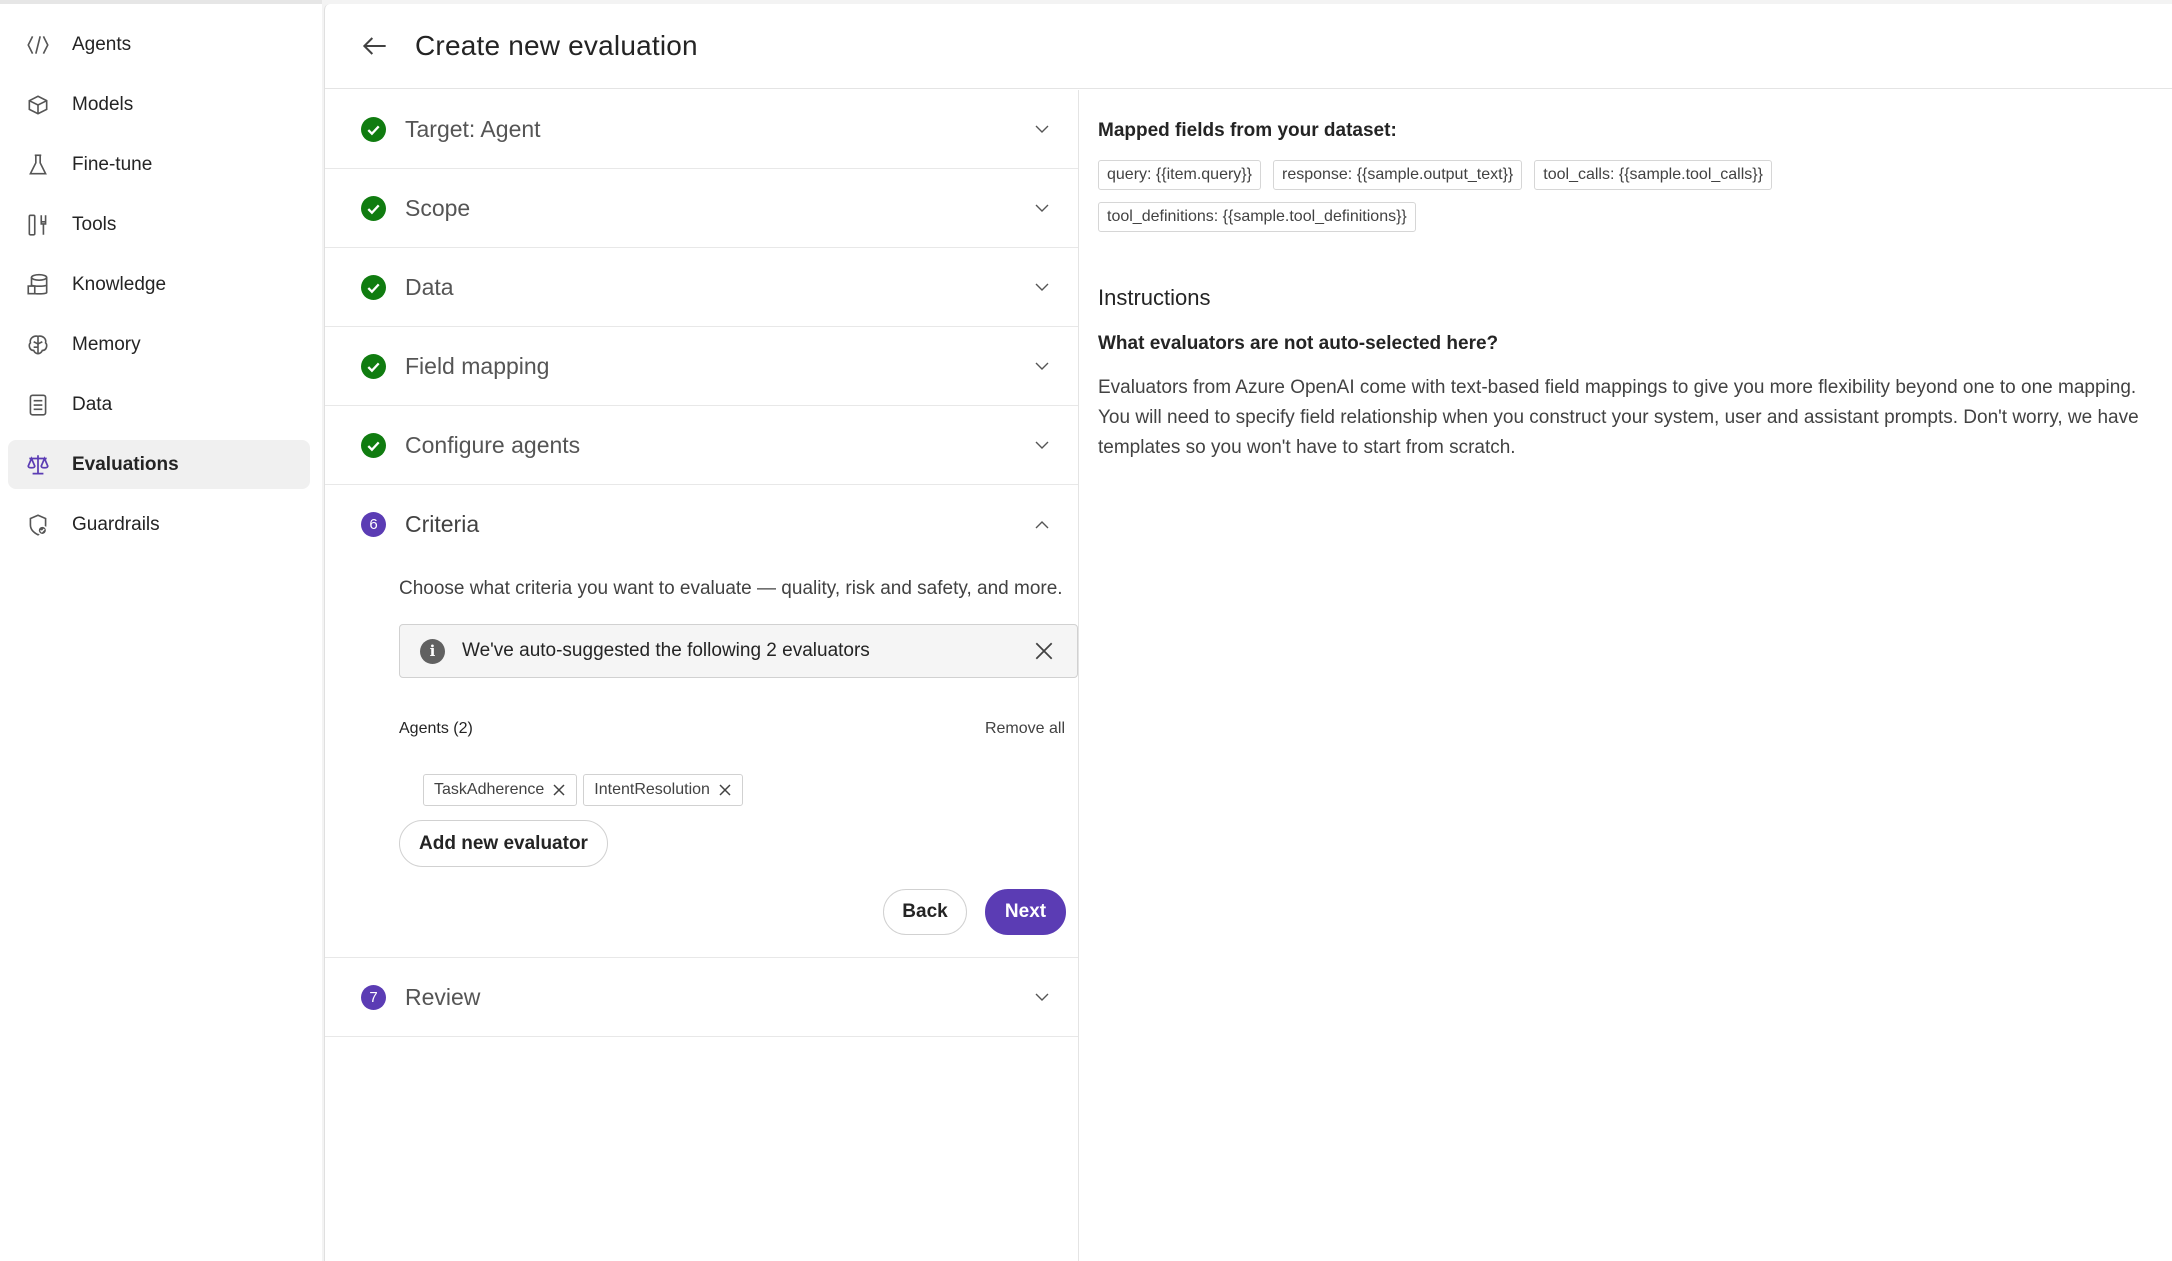 This screenshot has width=2172, height=1261. Describe the element at coordinates (38, 345) in the screenshot. I see `brain-icon` at that location.